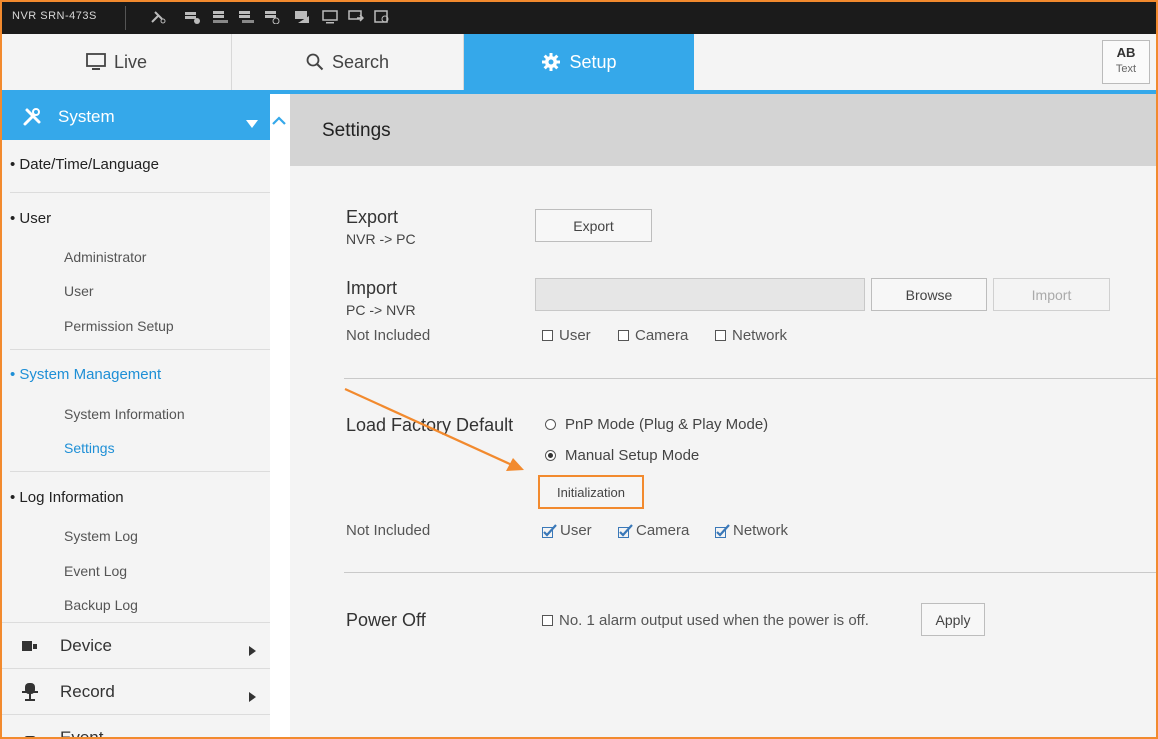 This screenshot has height=739, width=1158. I want to click on import-direction: PC -> NVR, so click(381, 310).